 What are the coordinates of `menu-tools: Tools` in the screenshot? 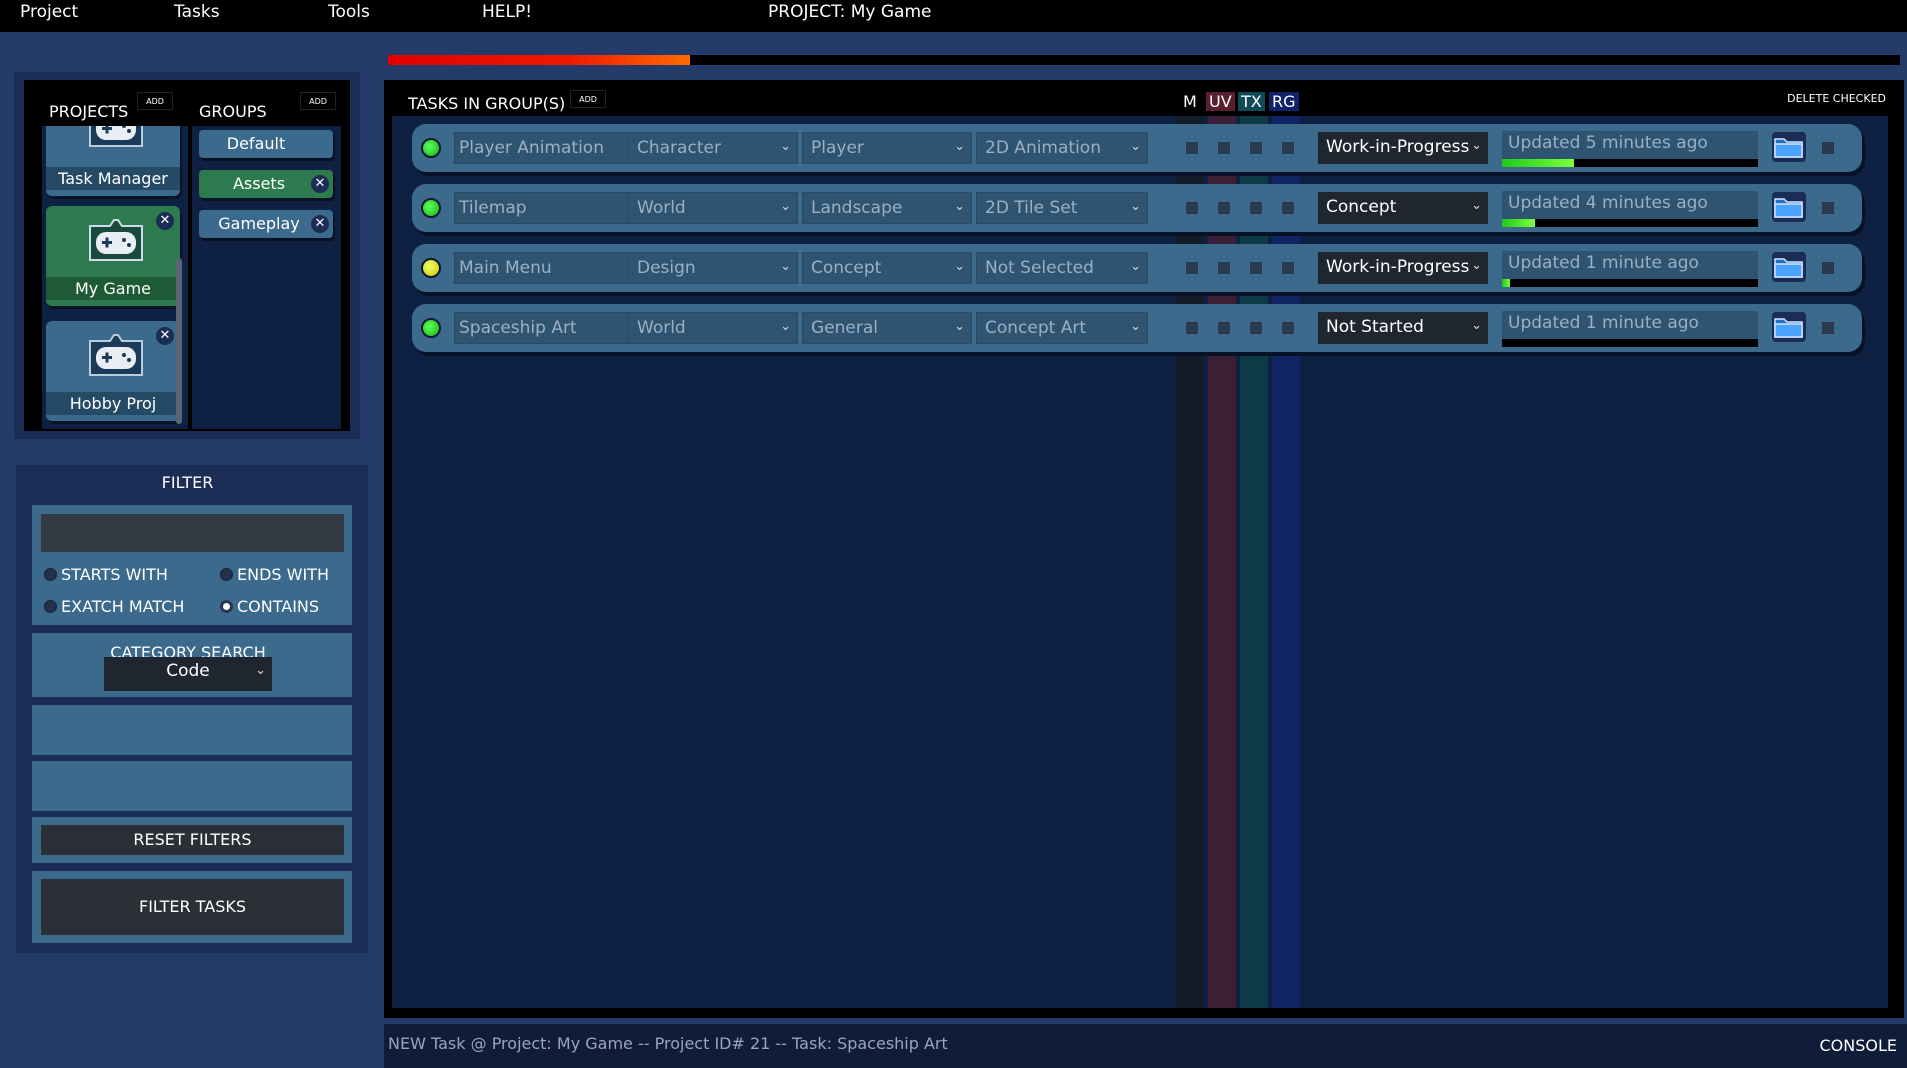 It's located at (349, 12).